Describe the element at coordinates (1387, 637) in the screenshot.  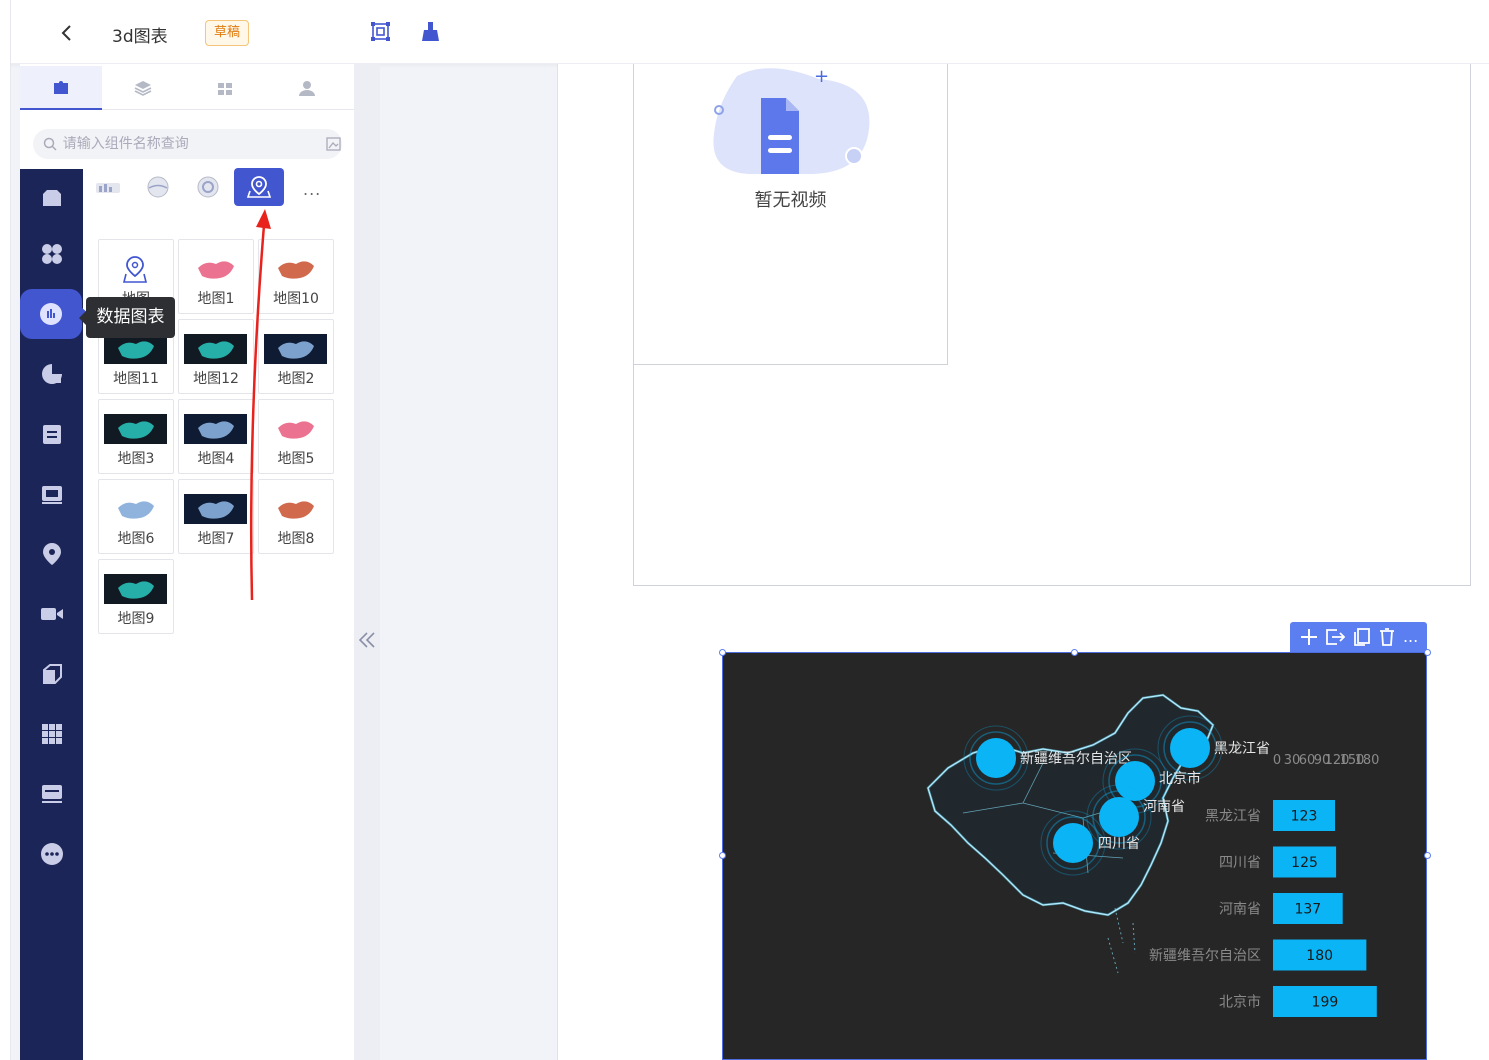
I see `trash-icon` at that location.